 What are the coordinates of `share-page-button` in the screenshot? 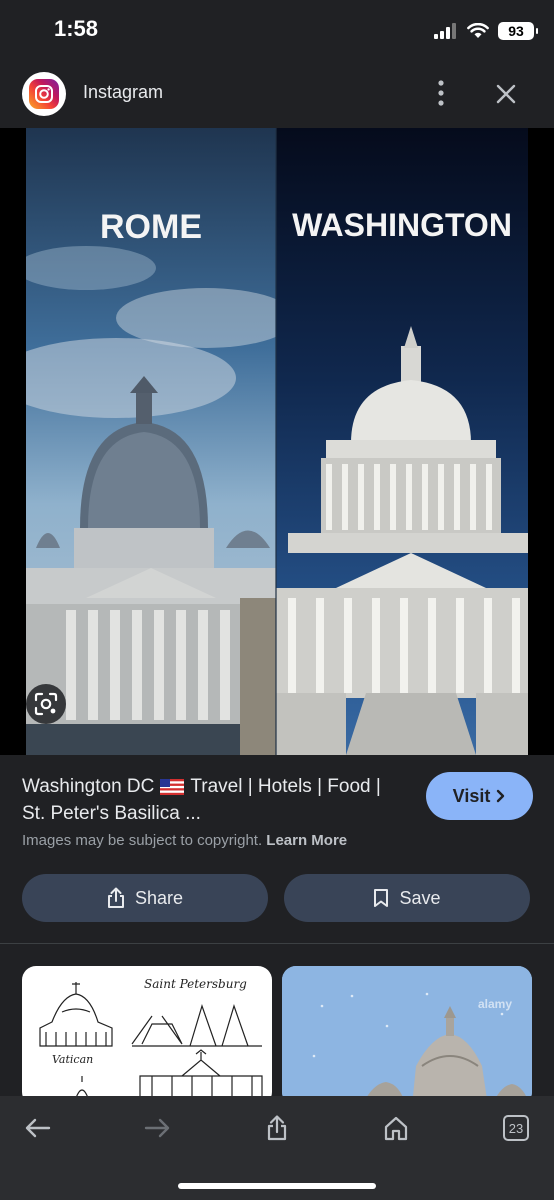 It's located at (277, 1128).